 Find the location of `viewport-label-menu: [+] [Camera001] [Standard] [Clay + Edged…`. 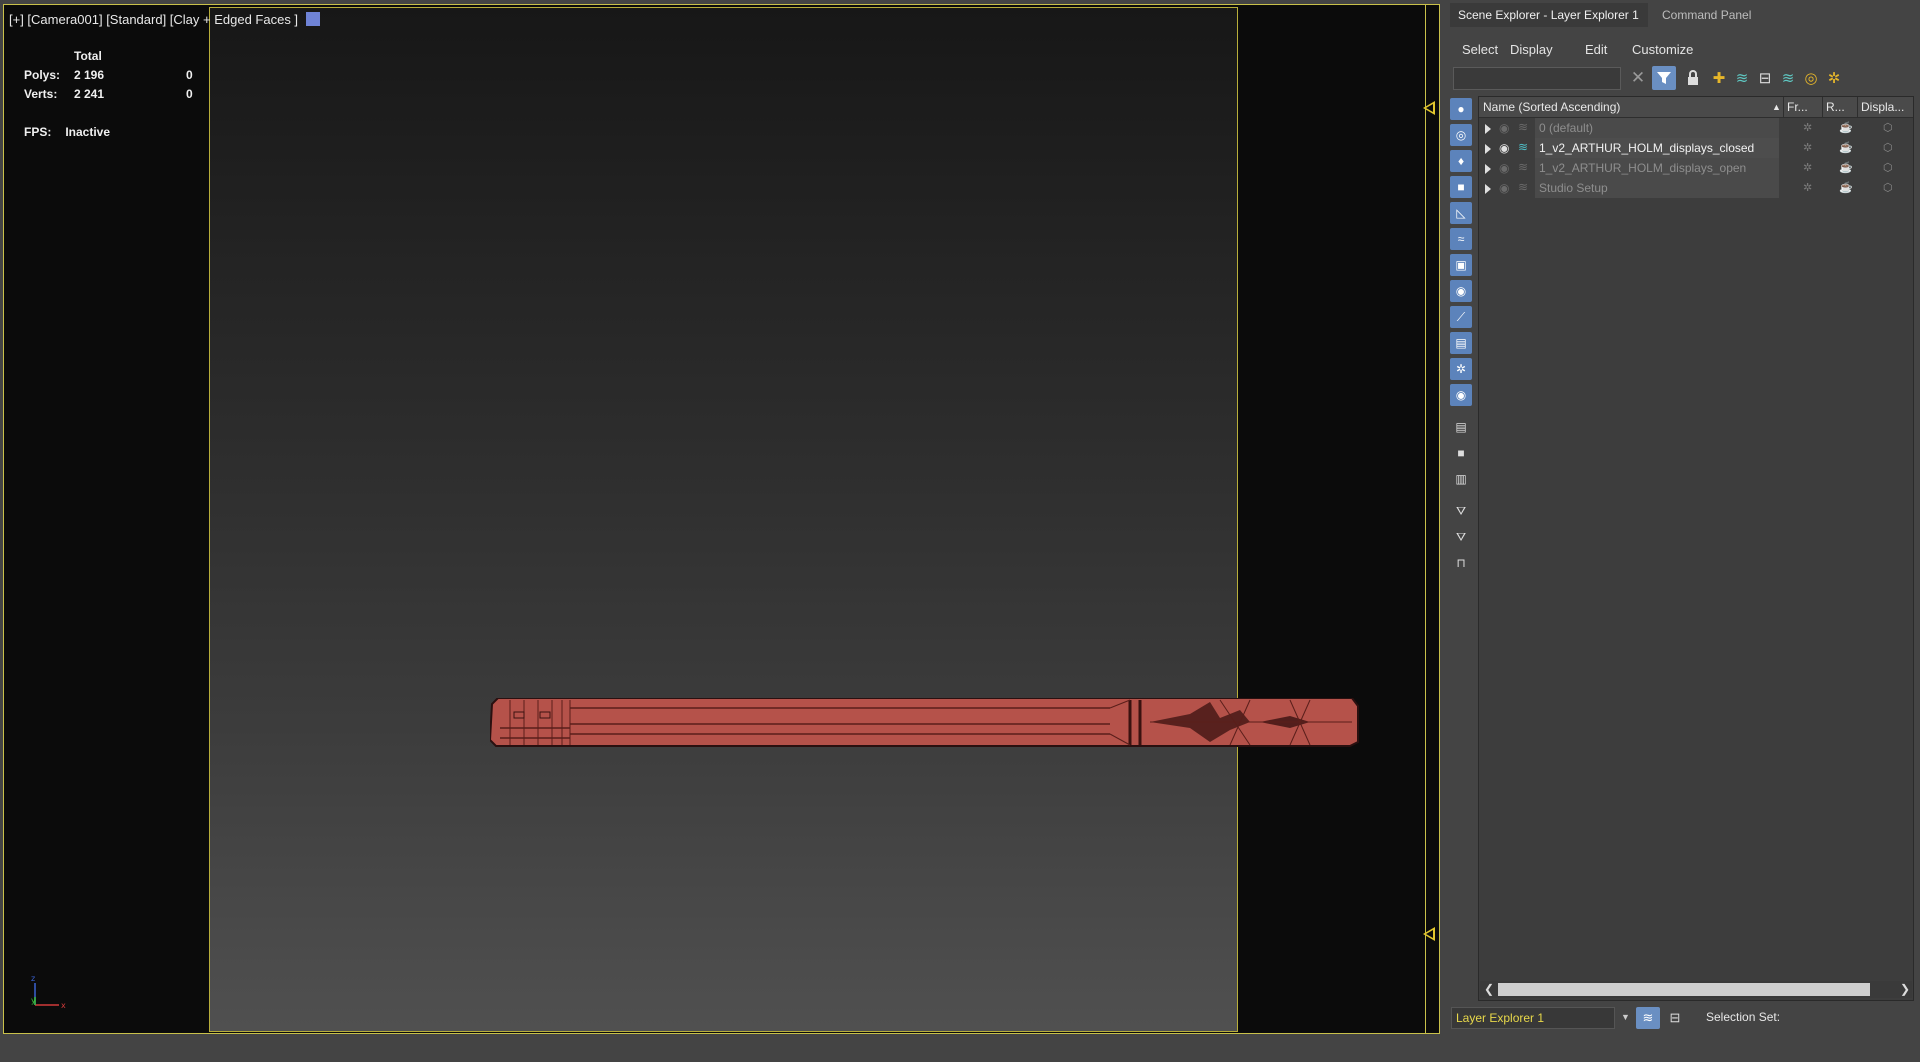

viewport-label-menu: [+] [Camera001] [Standard] [Clay + Edged… is located at coordinates (165, 19).